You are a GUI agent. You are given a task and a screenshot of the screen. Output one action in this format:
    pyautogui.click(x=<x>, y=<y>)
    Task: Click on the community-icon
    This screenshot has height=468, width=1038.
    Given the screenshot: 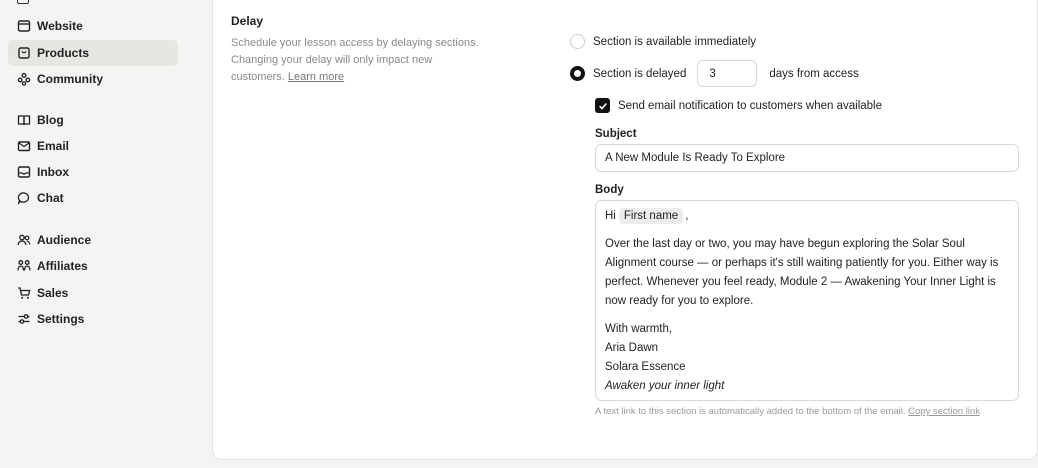 What is the action you would take?
    pyautogui.click(x=24, y=79)
    